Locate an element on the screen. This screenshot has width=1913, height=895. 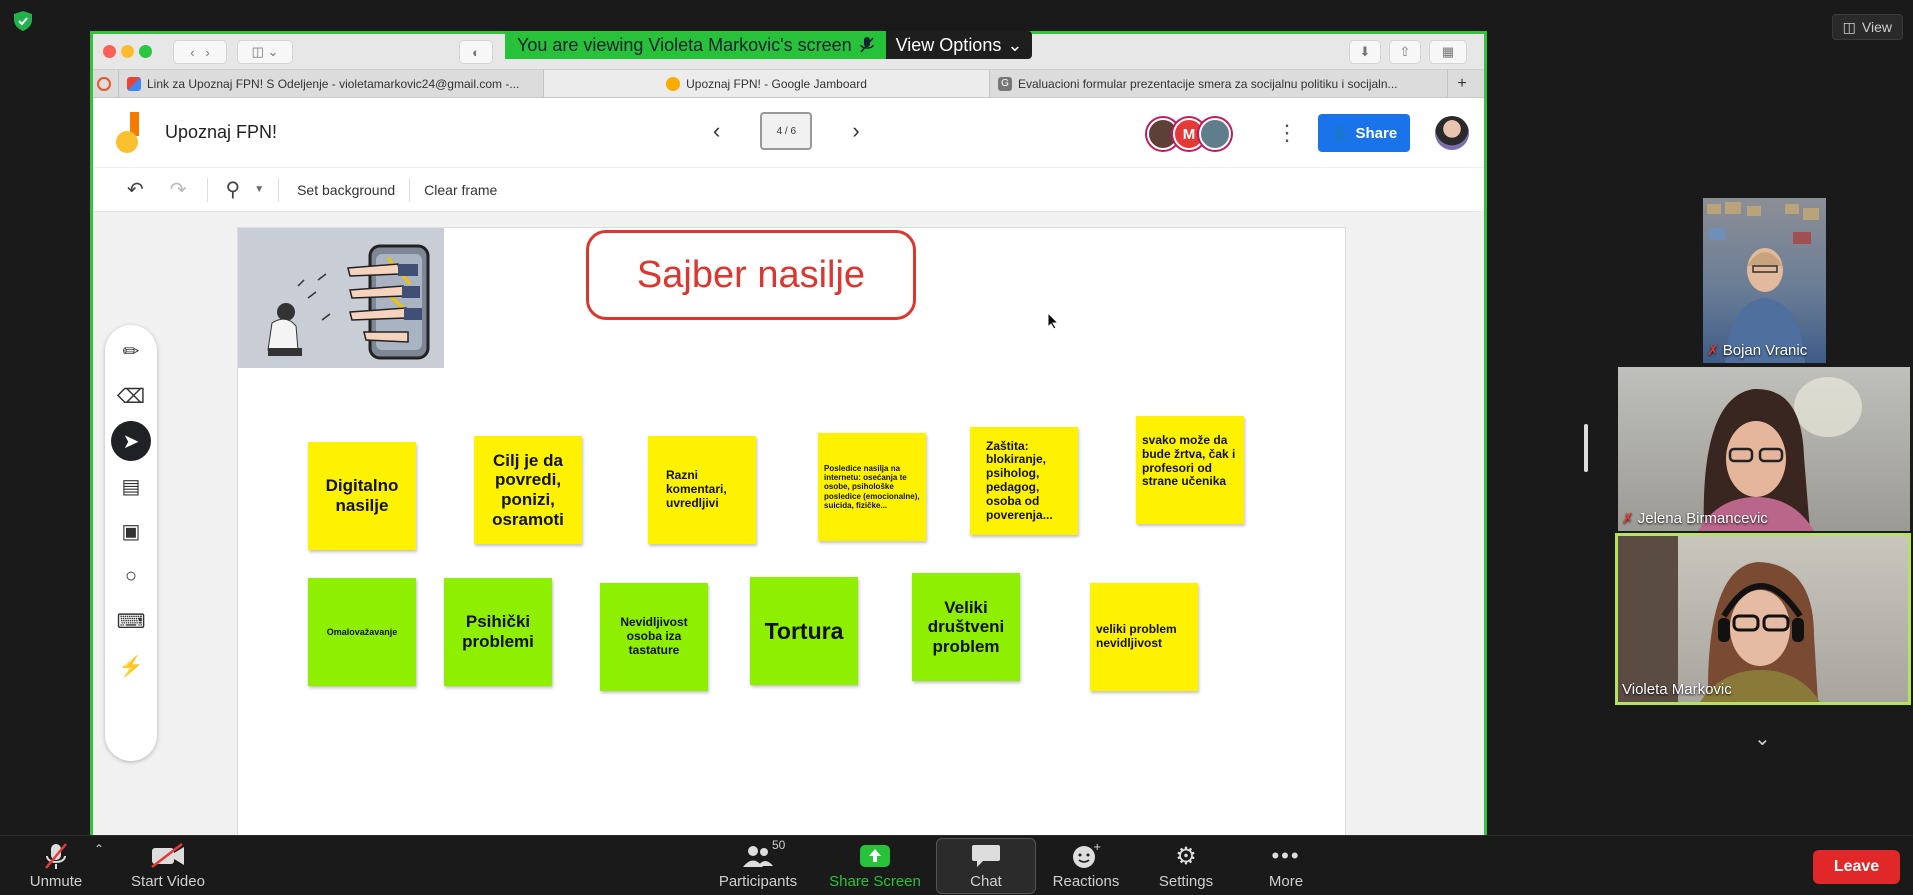
sidebar-icon: ◫ ⌄ is located at coordinates (265, 51).